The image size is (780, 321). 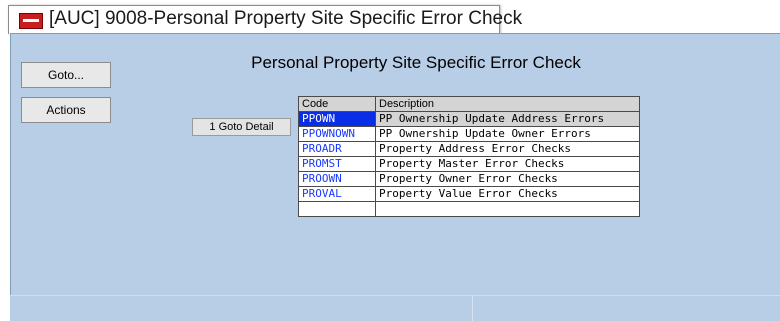 I want to click on table-row: PROMST Property Master Error Checks, so click(x=469, y=164).